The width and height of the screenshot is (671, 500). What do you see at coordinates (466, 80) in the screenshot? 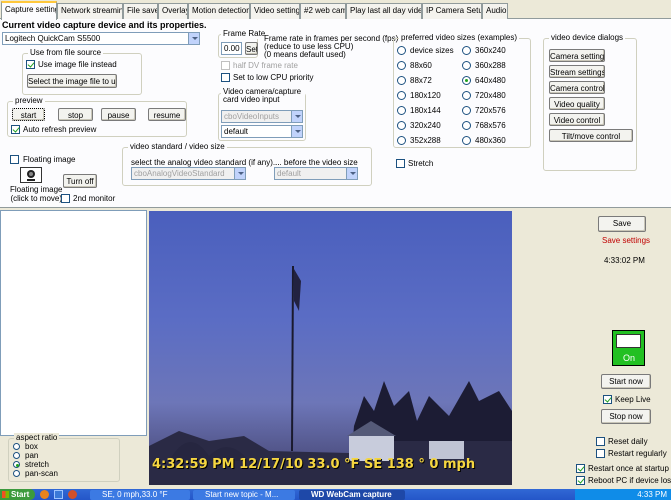
I see `size-radio-640x480` at bounding box center [466, 80].